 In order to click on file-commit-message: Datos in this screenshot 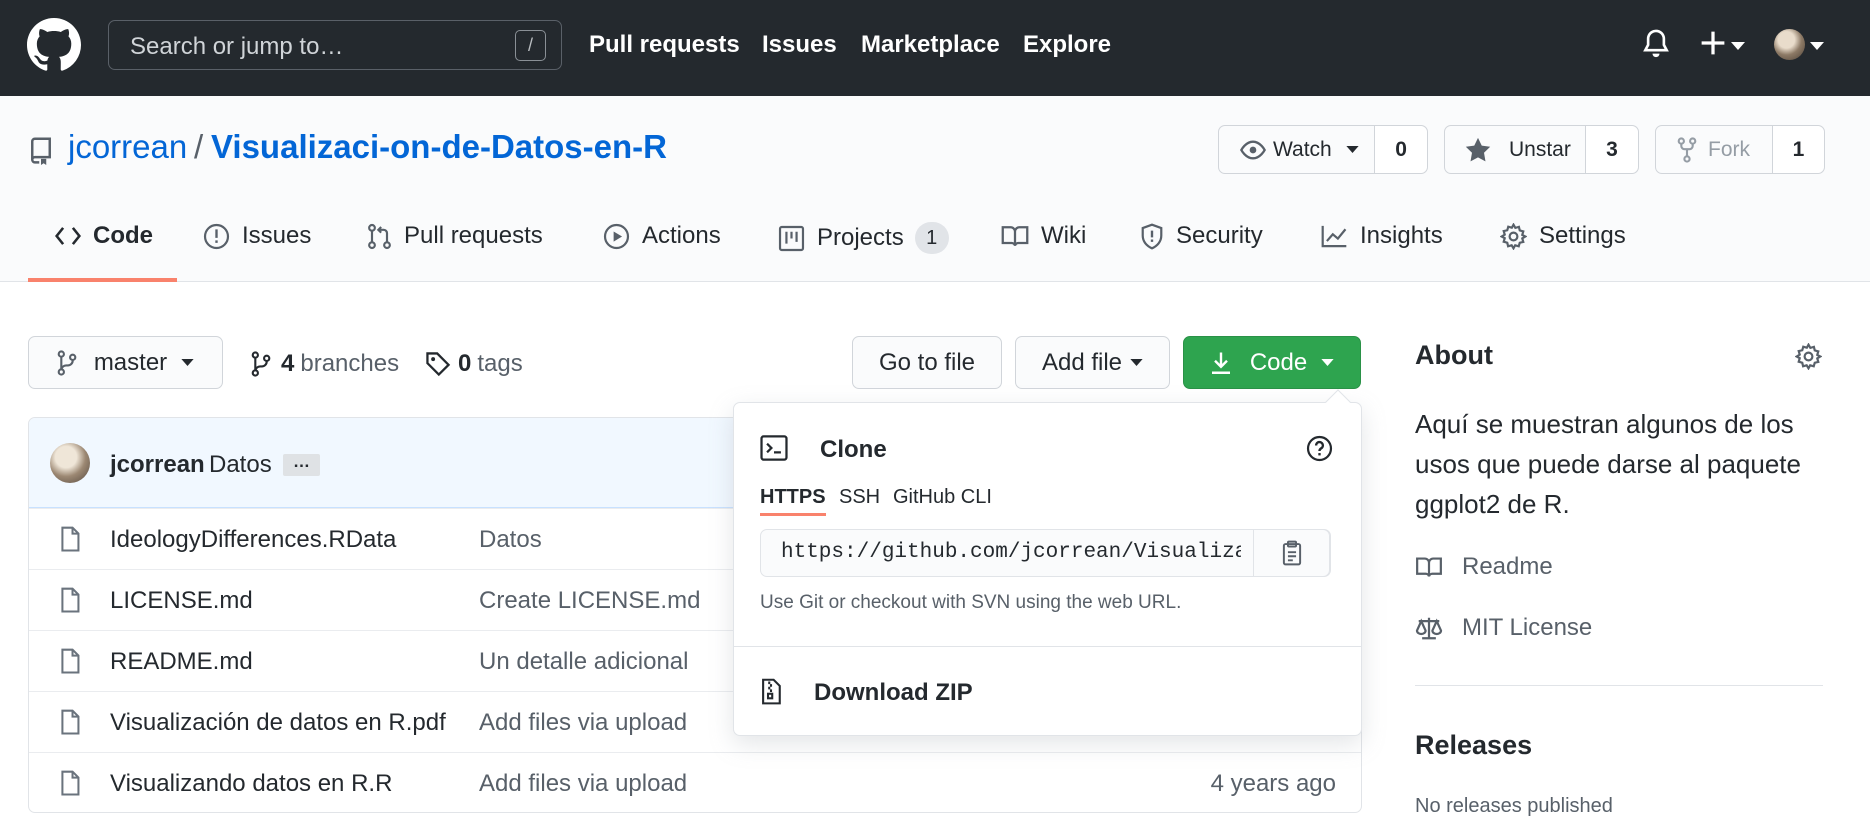, I will do `click(510, 540)`.